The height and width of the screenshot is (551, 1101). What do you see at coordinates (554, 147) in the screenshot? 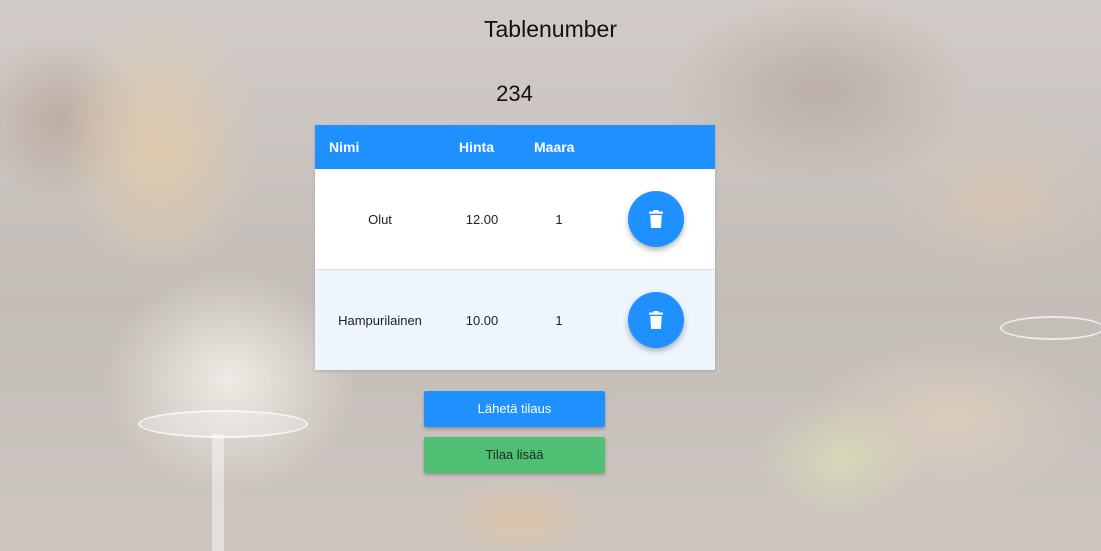
I see `column-header-quantity: Maara` at bounding box center [554, 147].